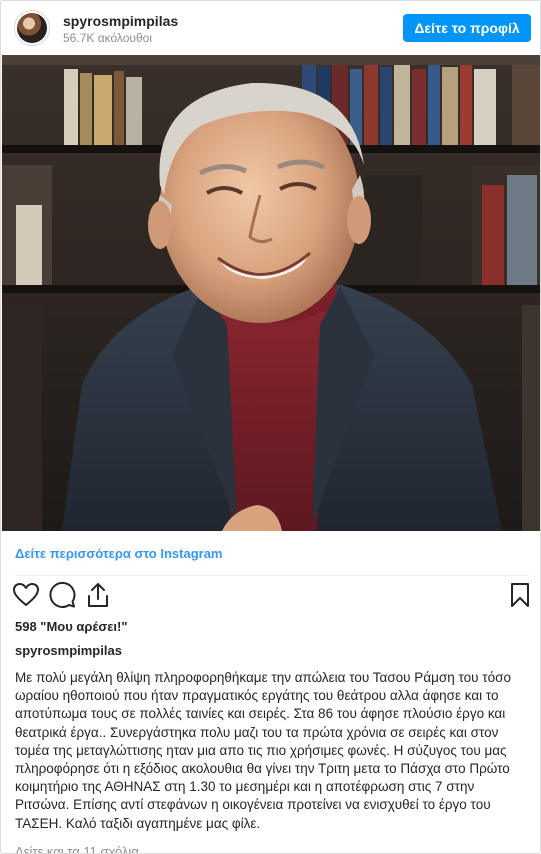 The height and width of the screenshot is (854, 541). What do you see at coordinates (119, 553) in the screenshot?
I see `view-more-on-instagram-link: Δείτε περισσότερα στο Instagram` at bounding box center [119, 553].